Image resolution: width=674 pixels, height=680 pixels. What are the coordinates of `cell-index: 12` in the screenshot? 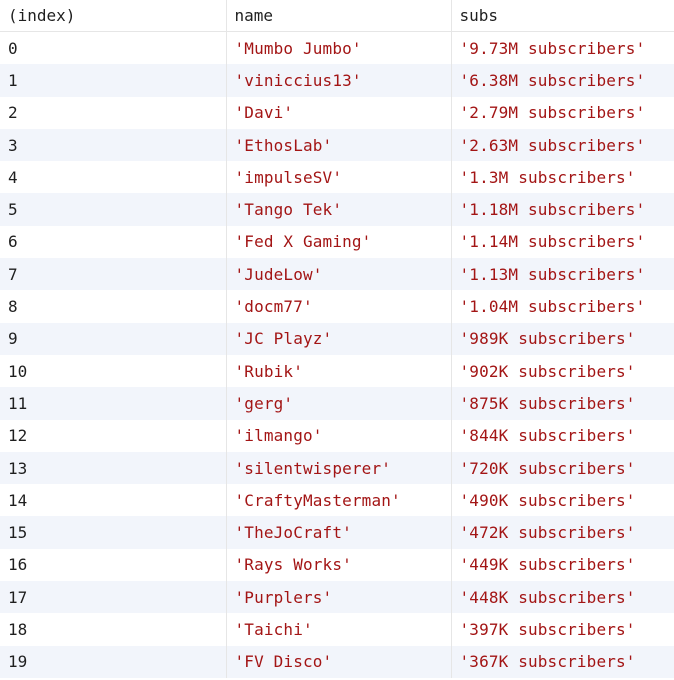 It's located at (113, 435).